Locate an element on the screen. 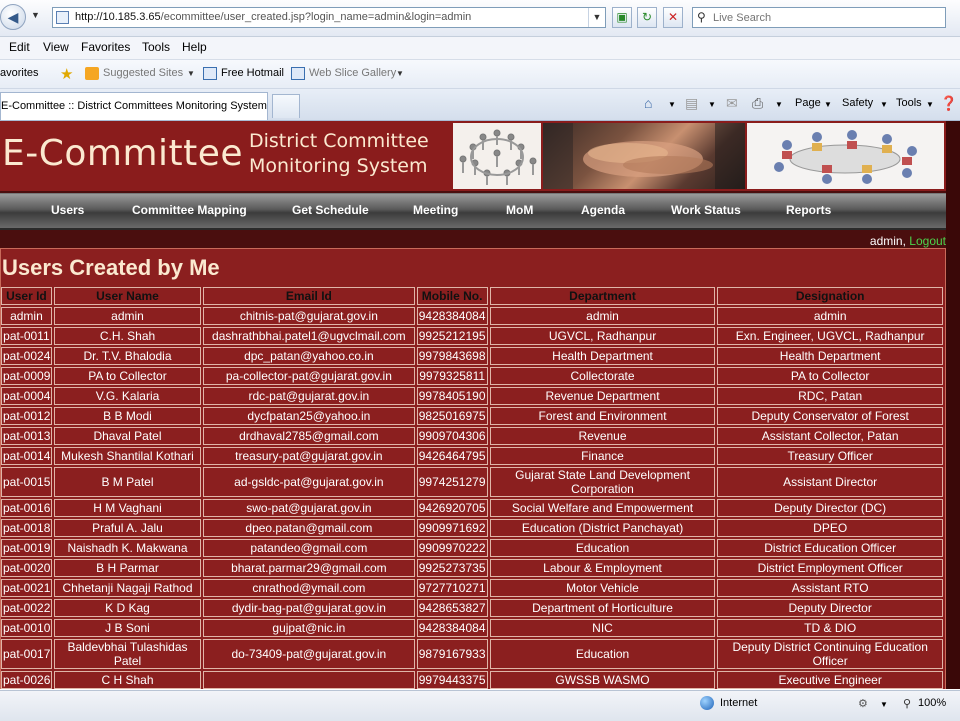  mail-icon: ✉ is located at coordinates (732, 103).